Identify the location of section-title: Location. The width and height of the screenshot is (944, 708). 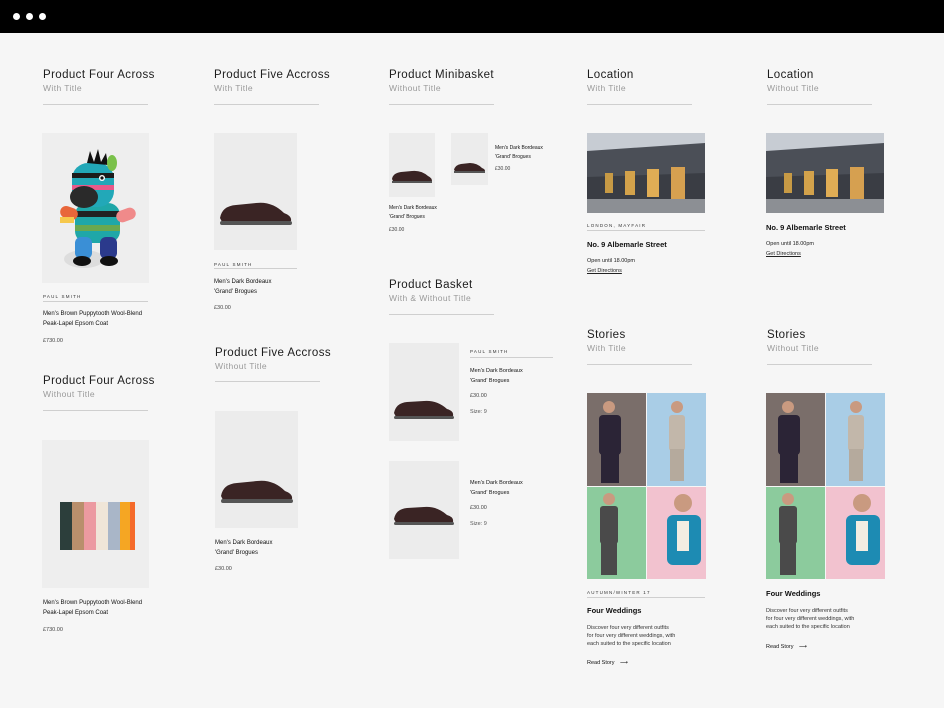
(610, 75).